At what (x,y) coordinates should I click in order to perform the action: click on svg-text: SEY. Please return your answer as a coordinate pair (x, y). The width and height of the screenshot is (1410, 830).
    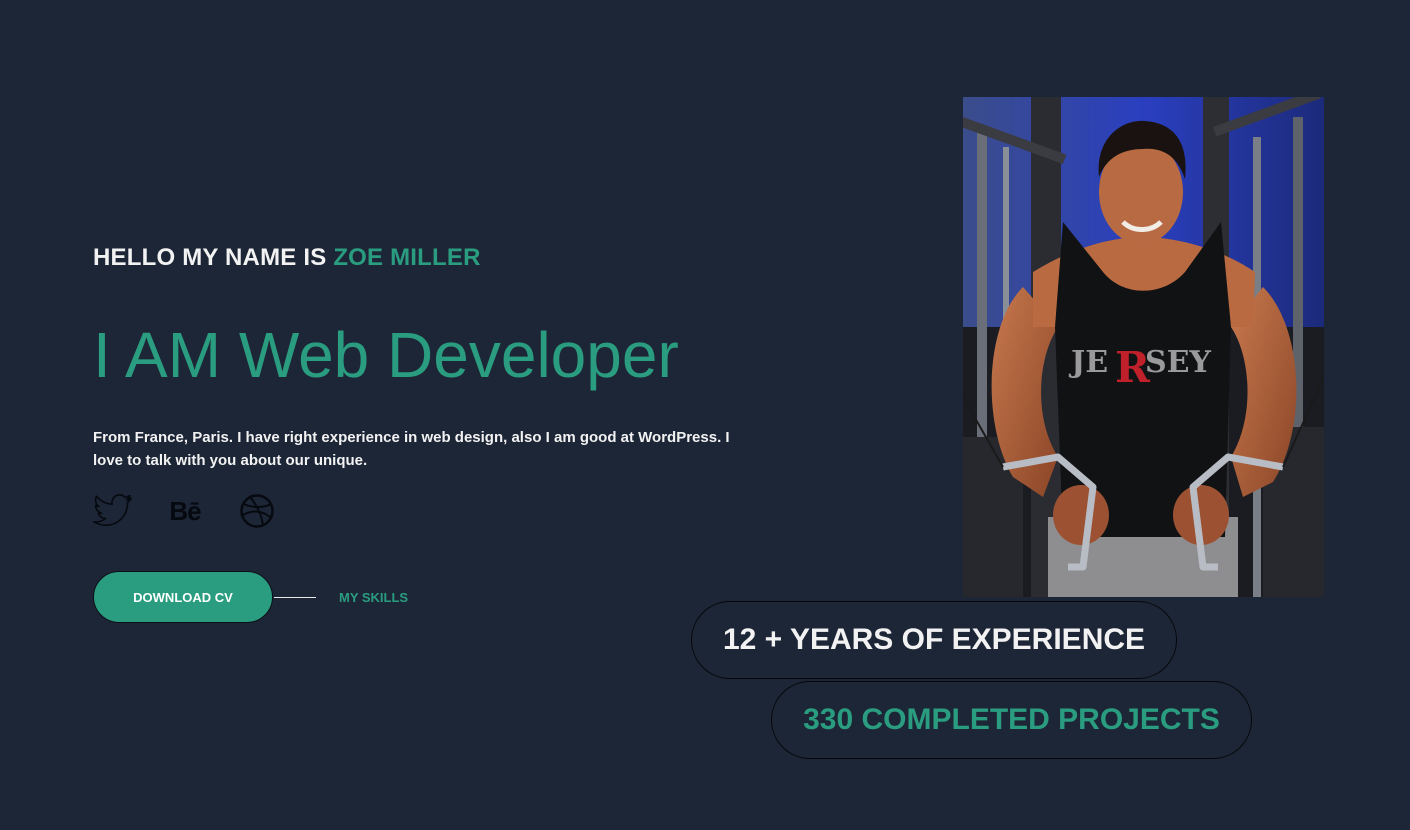
    Looking at the image, I should click on (1178, 362).